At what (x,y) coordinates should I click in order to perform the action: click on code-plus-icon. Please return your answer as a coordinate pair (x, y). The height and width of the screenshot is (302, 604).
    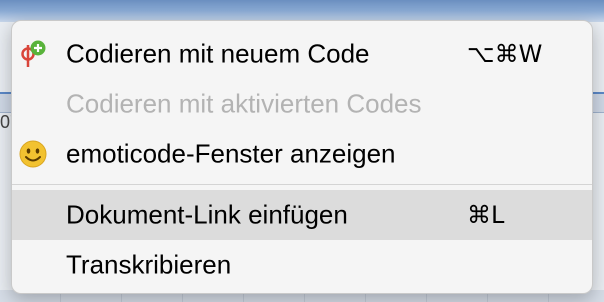
    Looking at the image, I should click on (33, 54).